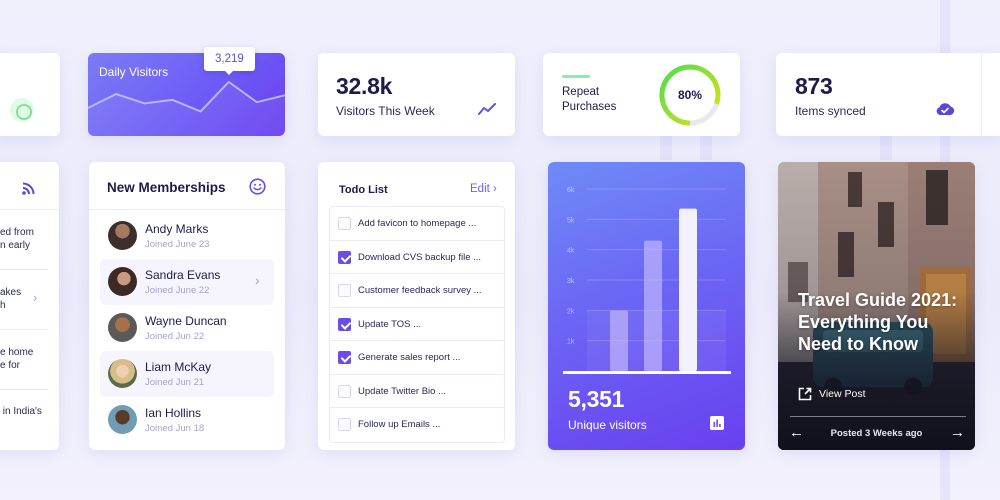 This screenshot has height=500, width=1000. Describe the element at coordinates (257, 186) in the screenshot. I see `smiley-icon` at that location.